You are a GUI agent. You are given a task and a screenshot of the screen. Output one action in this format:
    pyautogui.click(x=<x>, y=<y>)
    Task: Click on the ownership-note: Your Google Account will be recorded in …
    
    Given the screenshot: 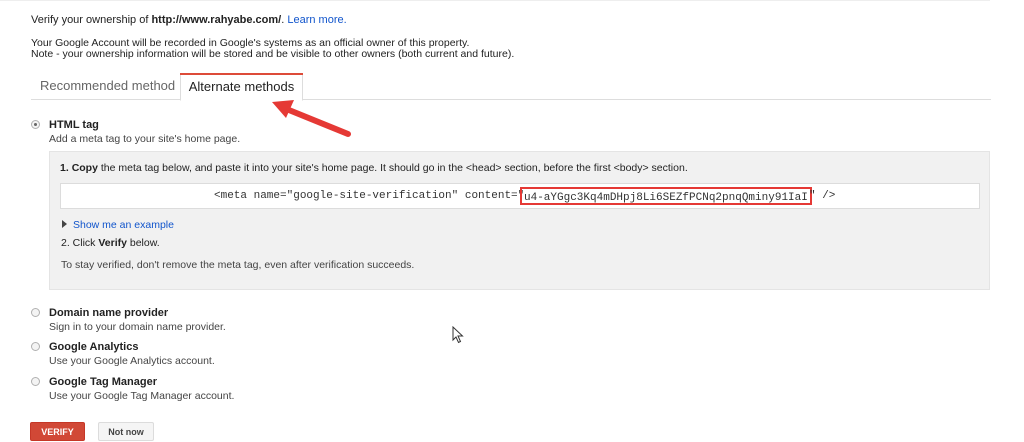 What is the action you would take?
    pyautogui.click(x=272, y=49)
    